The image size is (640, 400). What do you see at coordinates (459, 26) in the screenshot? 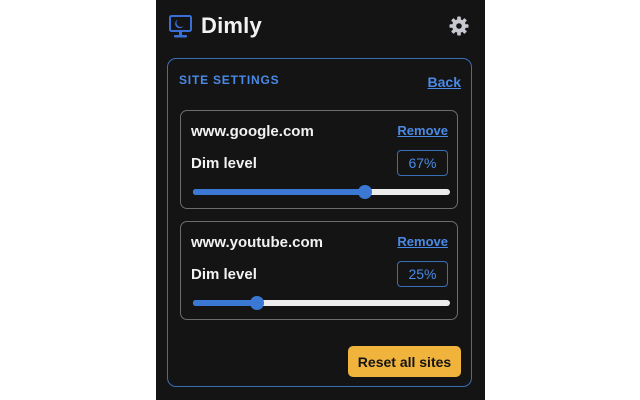
I see `gear-icon` at bounding box center [459, 26].